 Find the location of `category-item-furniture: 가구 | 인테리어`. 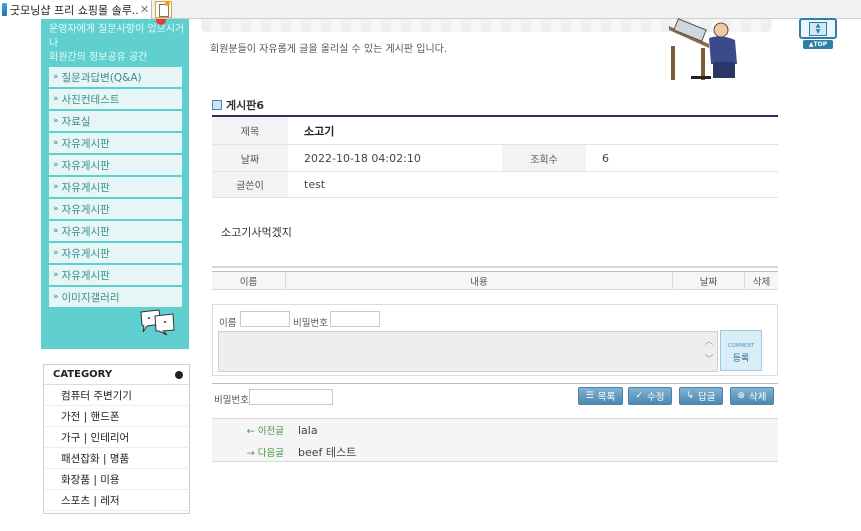

category-item-furniture: 가구 | 인테리어 is located at coordinates (116, 437).